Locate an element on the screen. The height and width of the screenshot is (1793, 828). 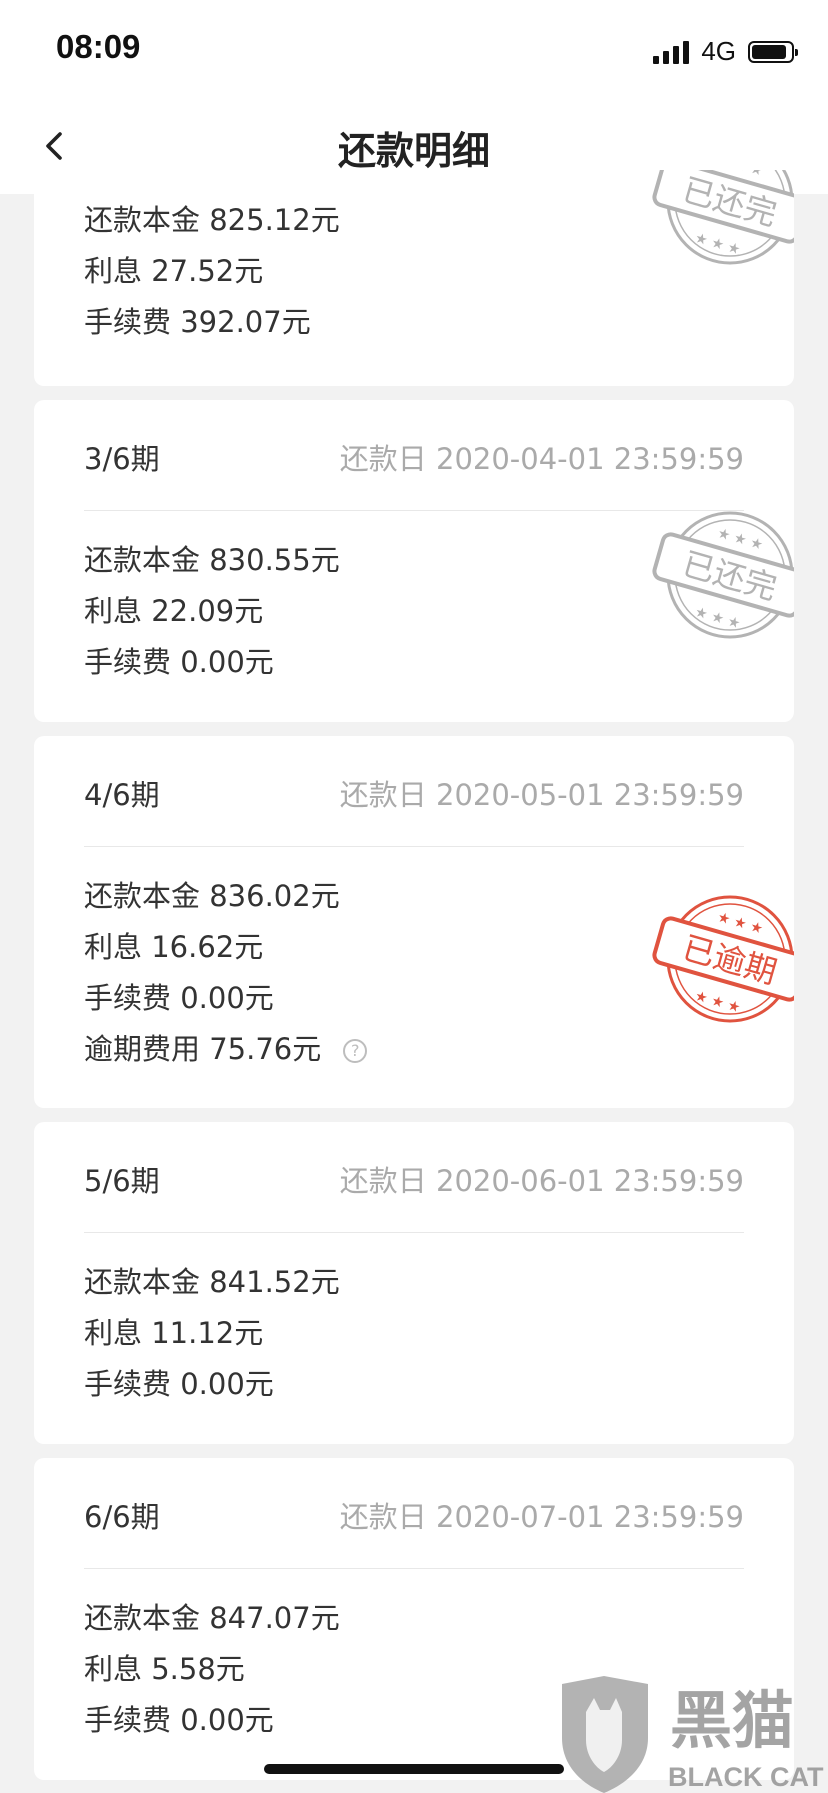
installment-header: 4/6期 还款日 2020-05-01 23:59:59 is located at coordinates (414, 791).